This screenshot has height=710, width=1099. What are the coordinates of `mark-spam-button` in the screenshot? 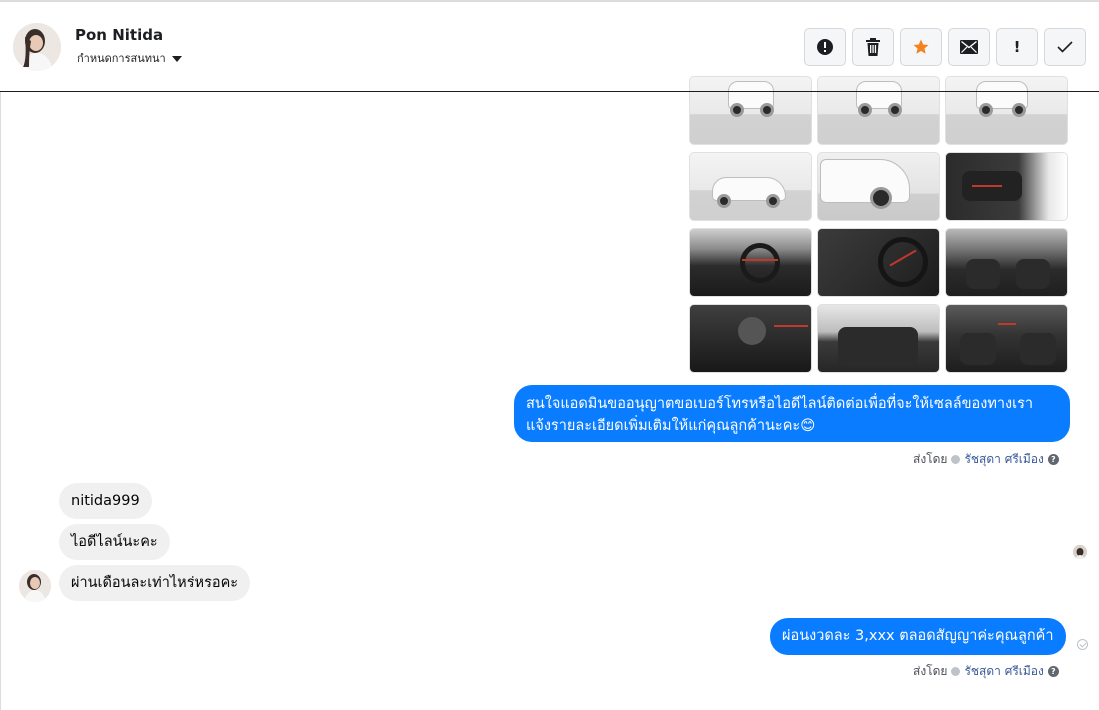 It's located at (825, 47).